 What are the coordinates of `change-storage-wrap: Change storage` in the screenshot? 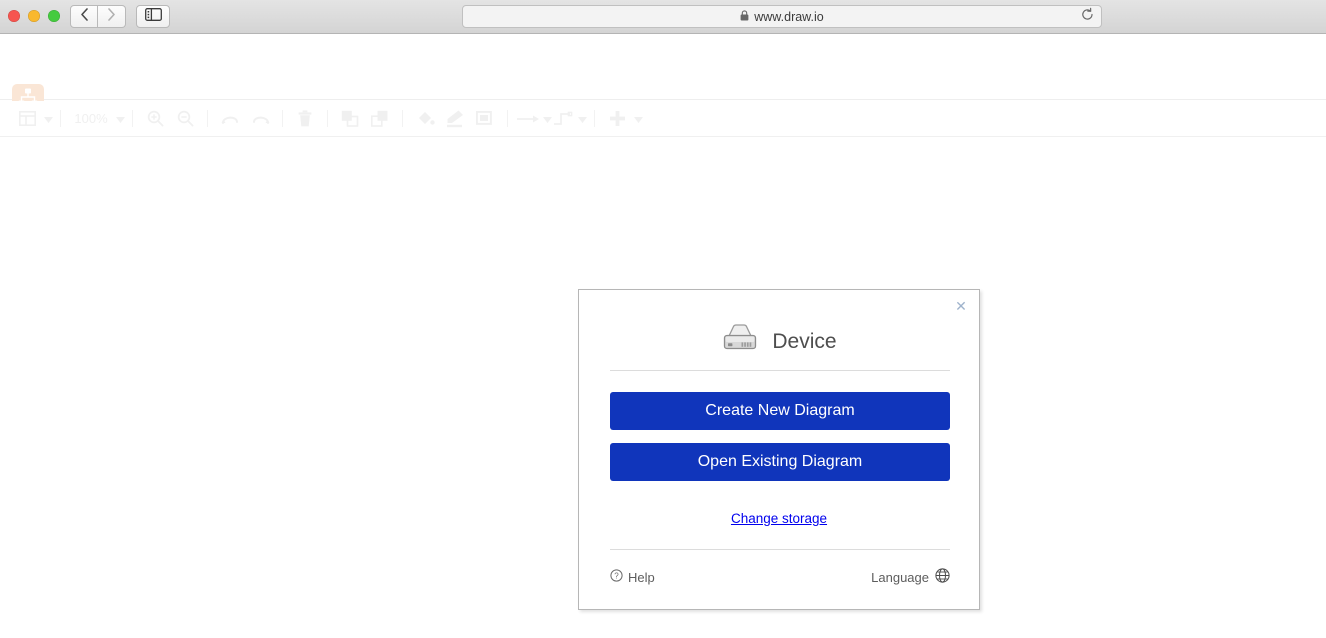 It's located at (779, 519).